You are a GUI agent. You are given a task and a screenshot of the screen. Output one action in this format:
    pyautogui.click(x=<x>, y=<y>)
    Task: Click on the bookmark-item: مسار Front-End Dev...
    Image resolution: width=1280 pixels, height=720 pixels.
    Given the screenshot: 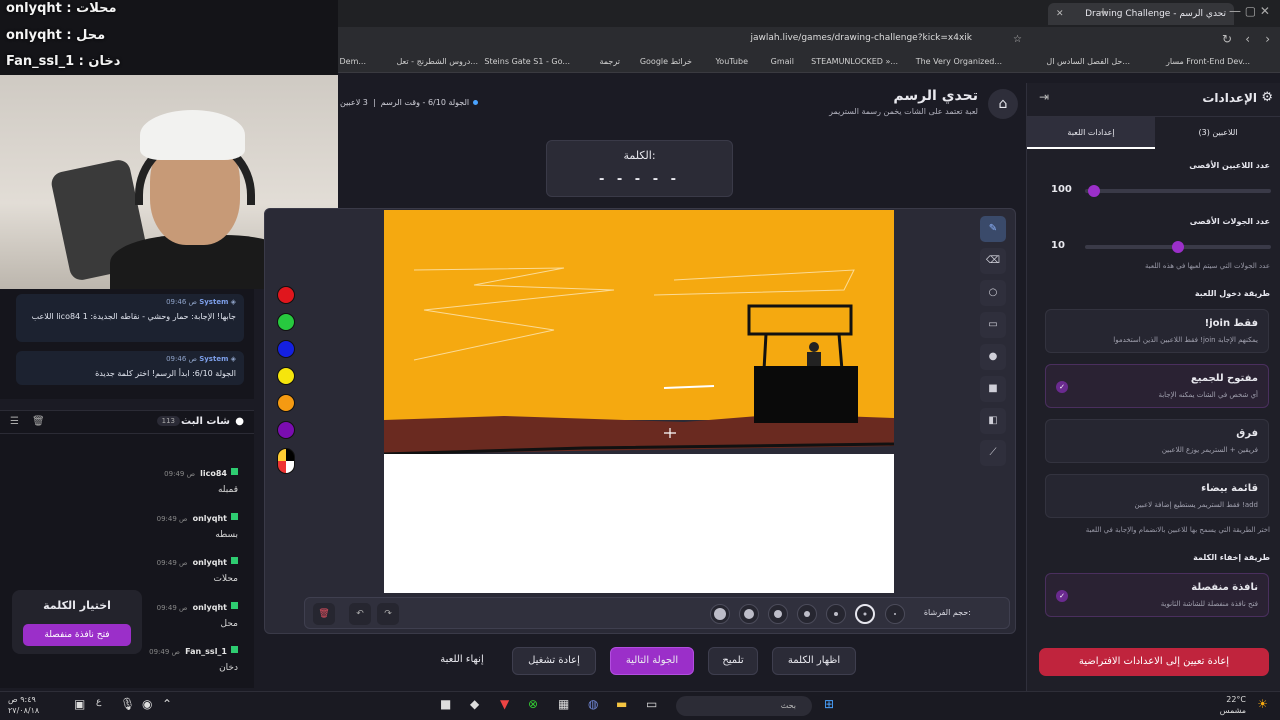 What is the action you would take?
    pyautogui.click(x=1208, y=61)
    